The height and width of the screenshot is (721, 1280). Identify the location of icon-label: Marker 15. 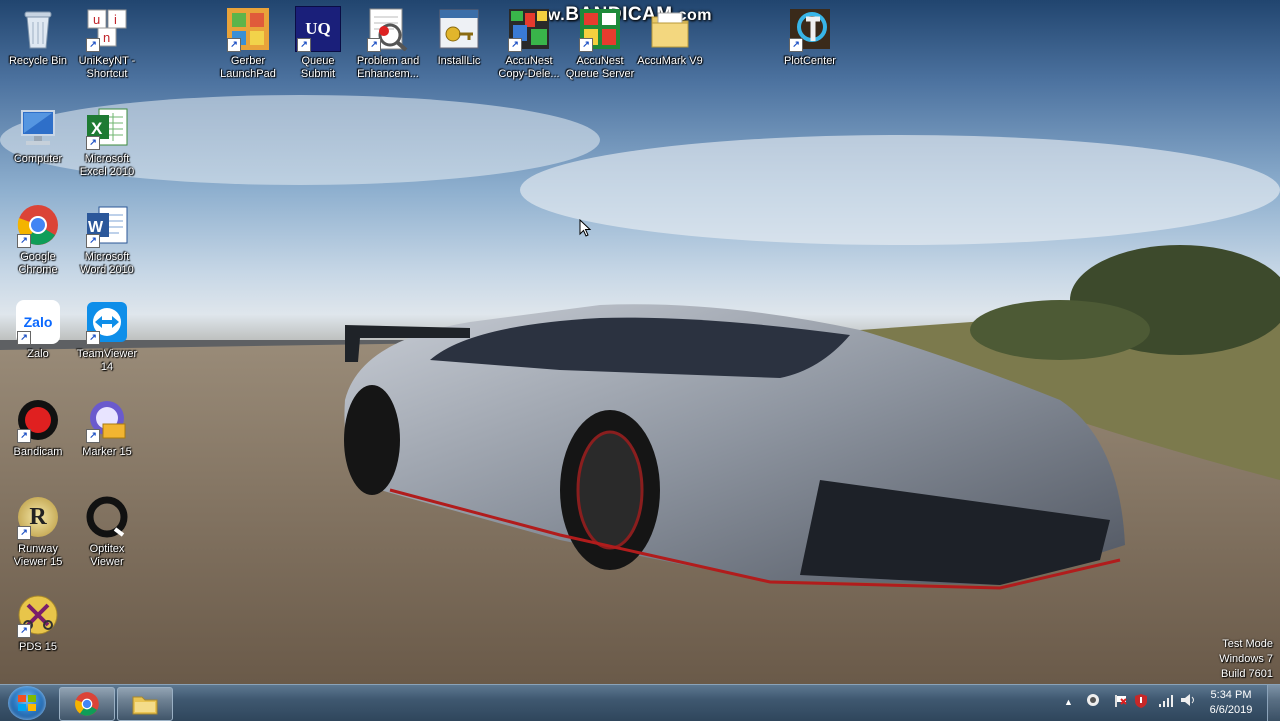
(107, 452).